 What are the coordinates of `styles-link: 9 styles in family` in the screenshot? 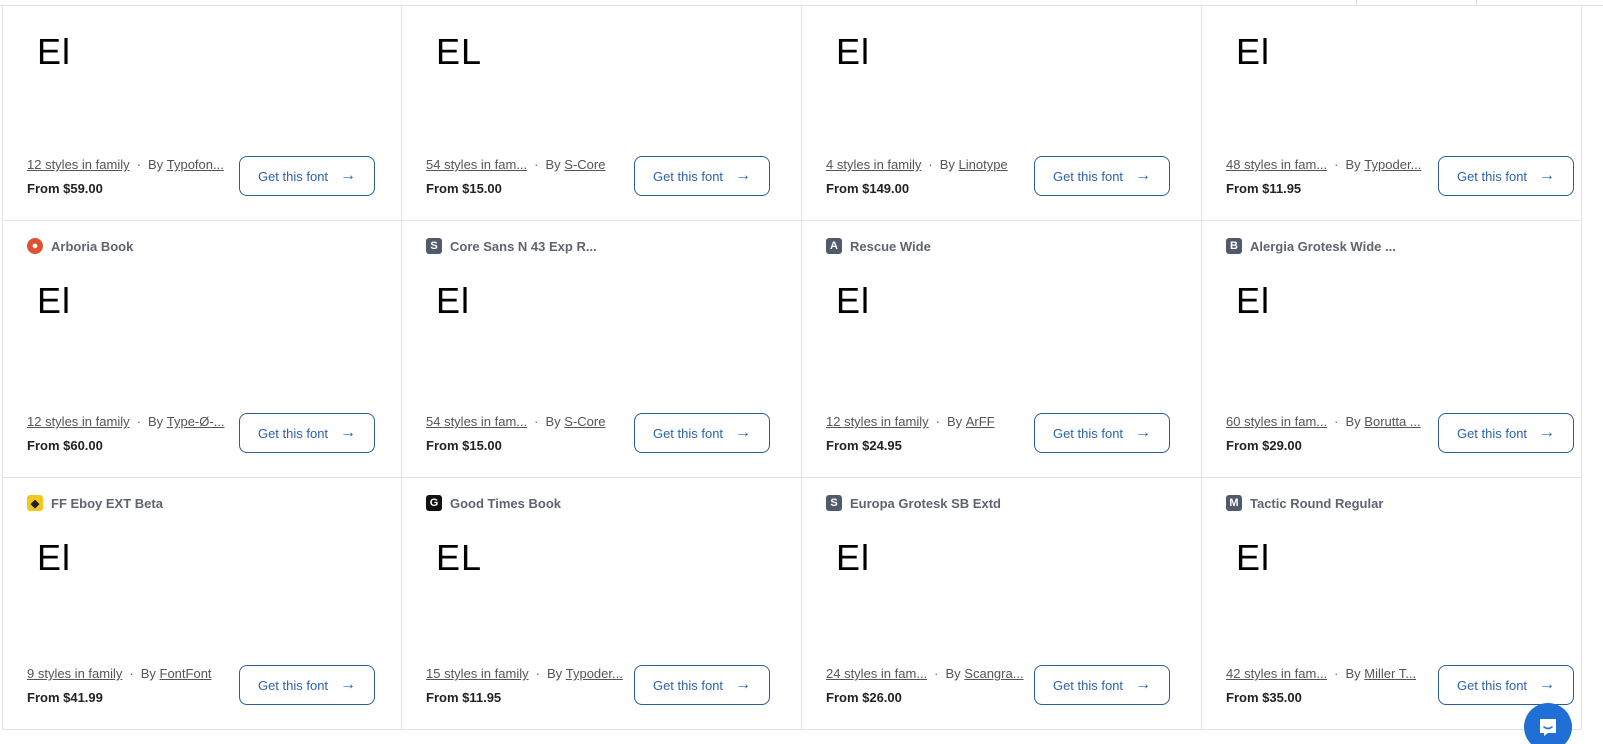 It's located at (74, 673).